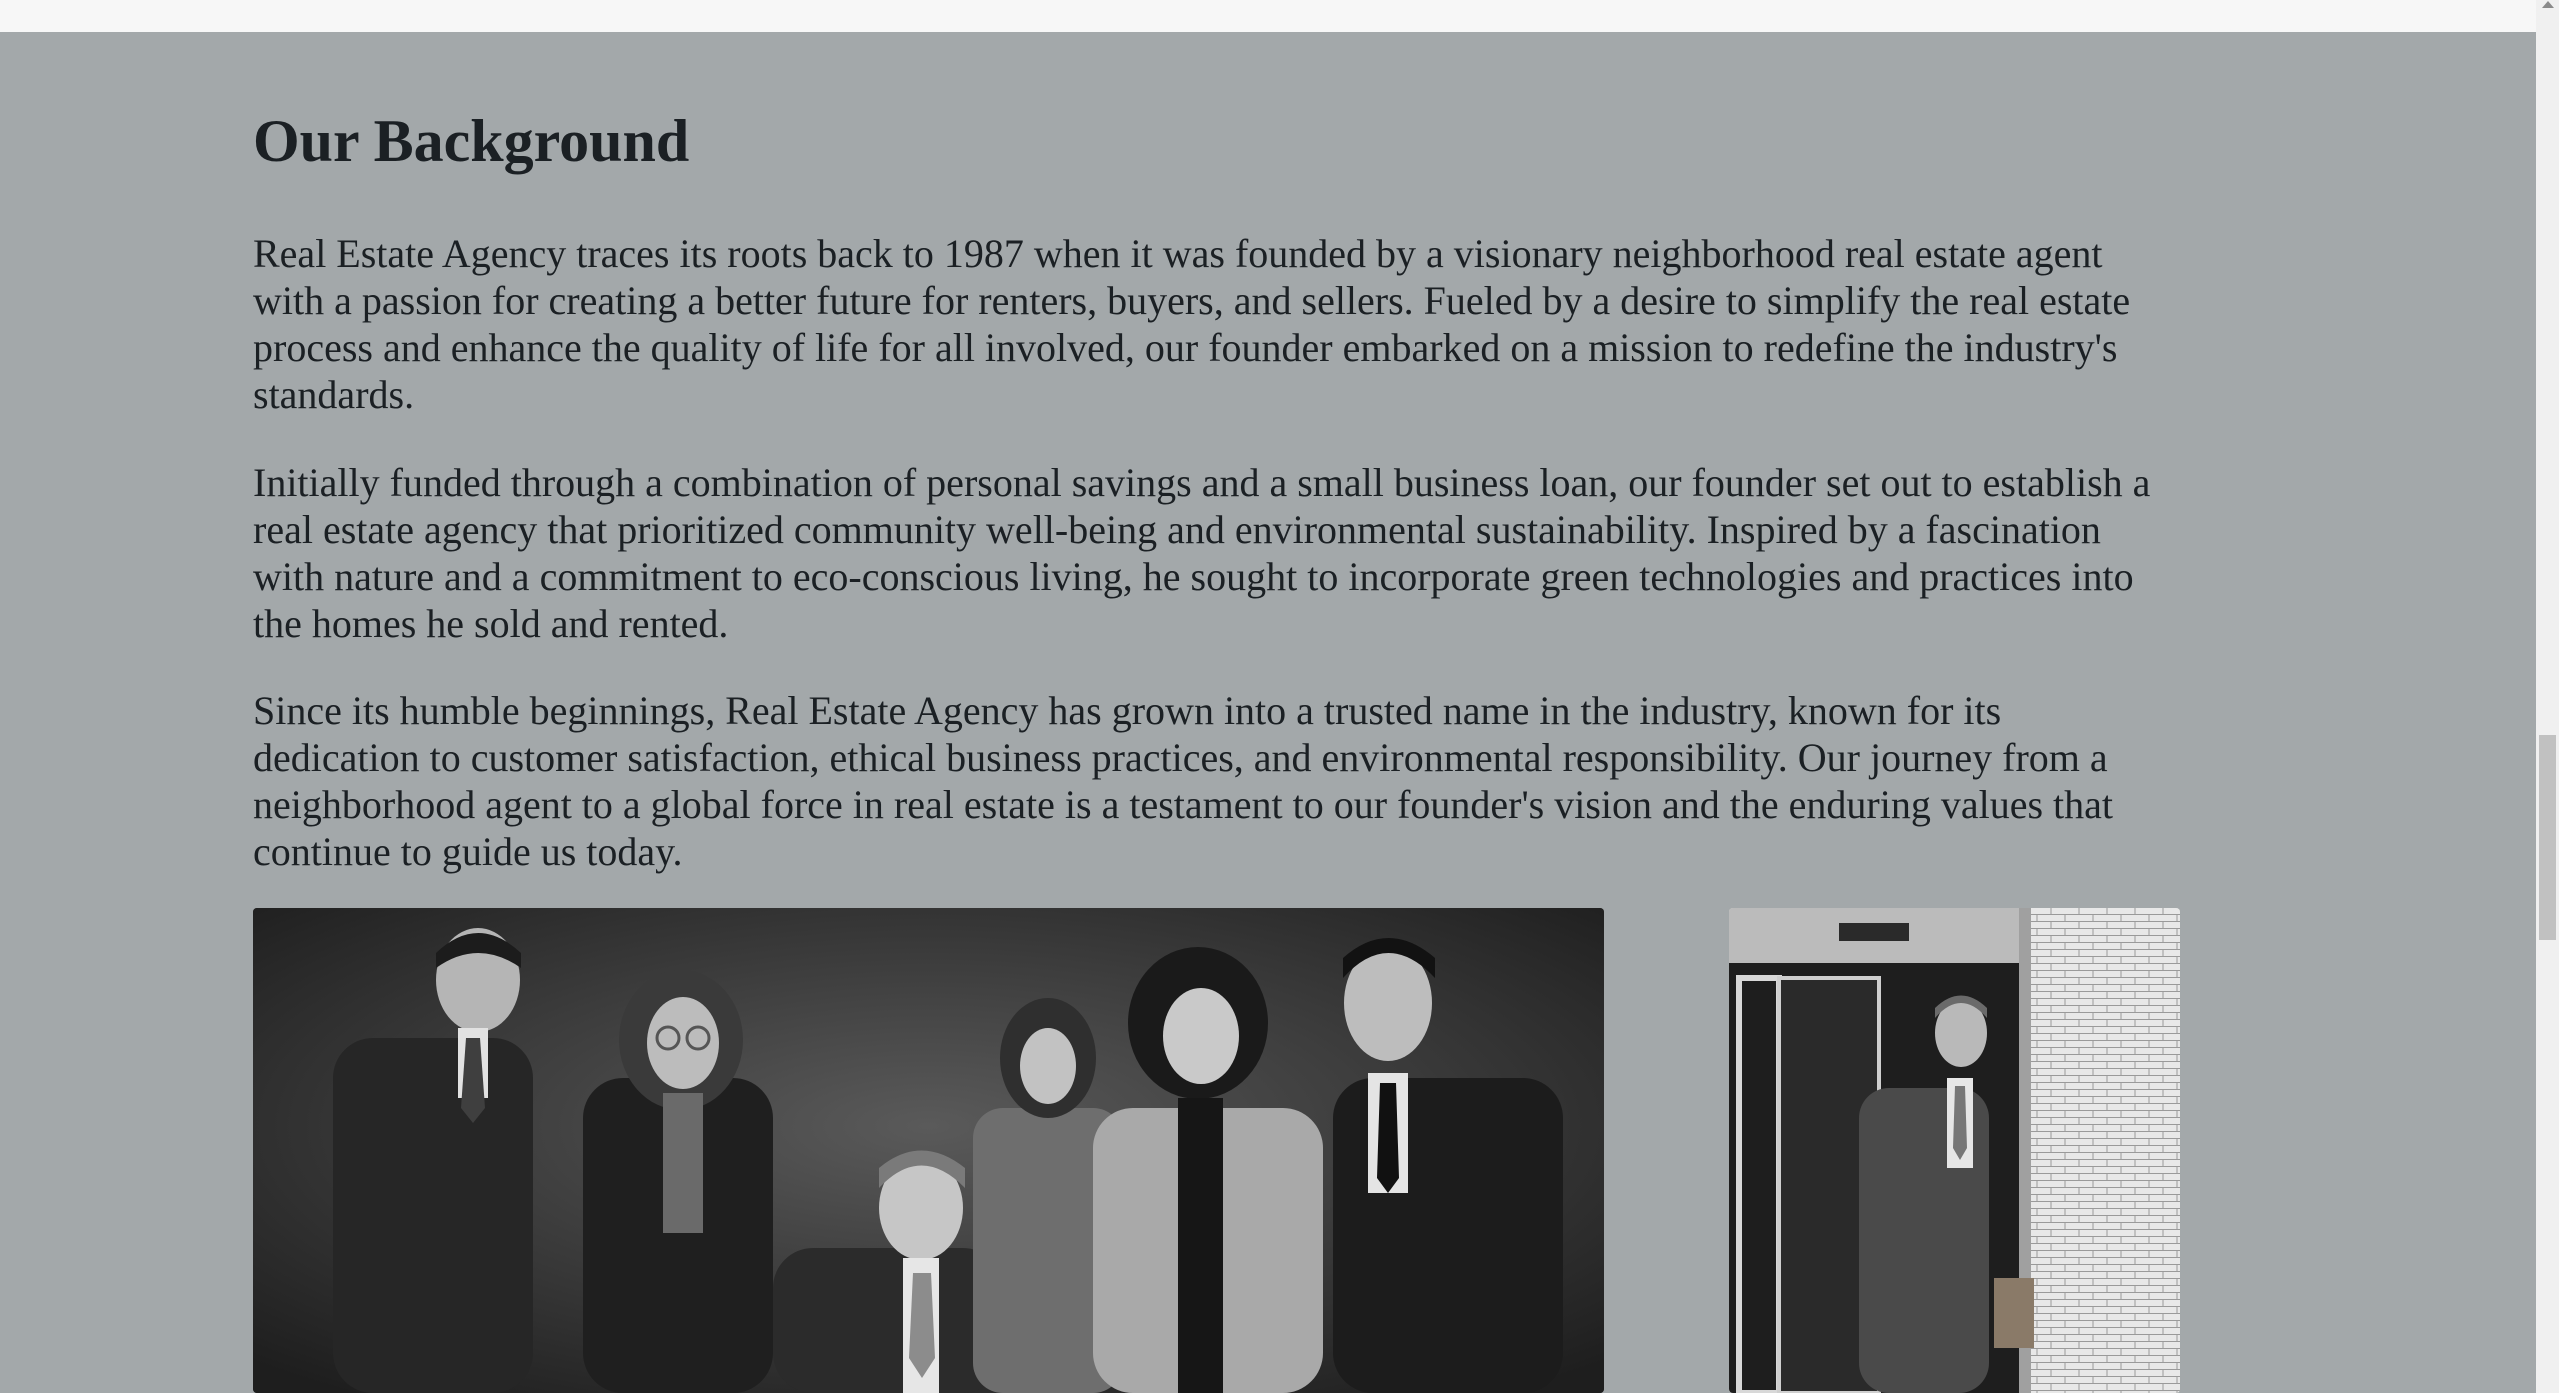  Describe the element at coordinates (2547, 837) in the screenshot. I see `scrollbar-thumb` at that location.